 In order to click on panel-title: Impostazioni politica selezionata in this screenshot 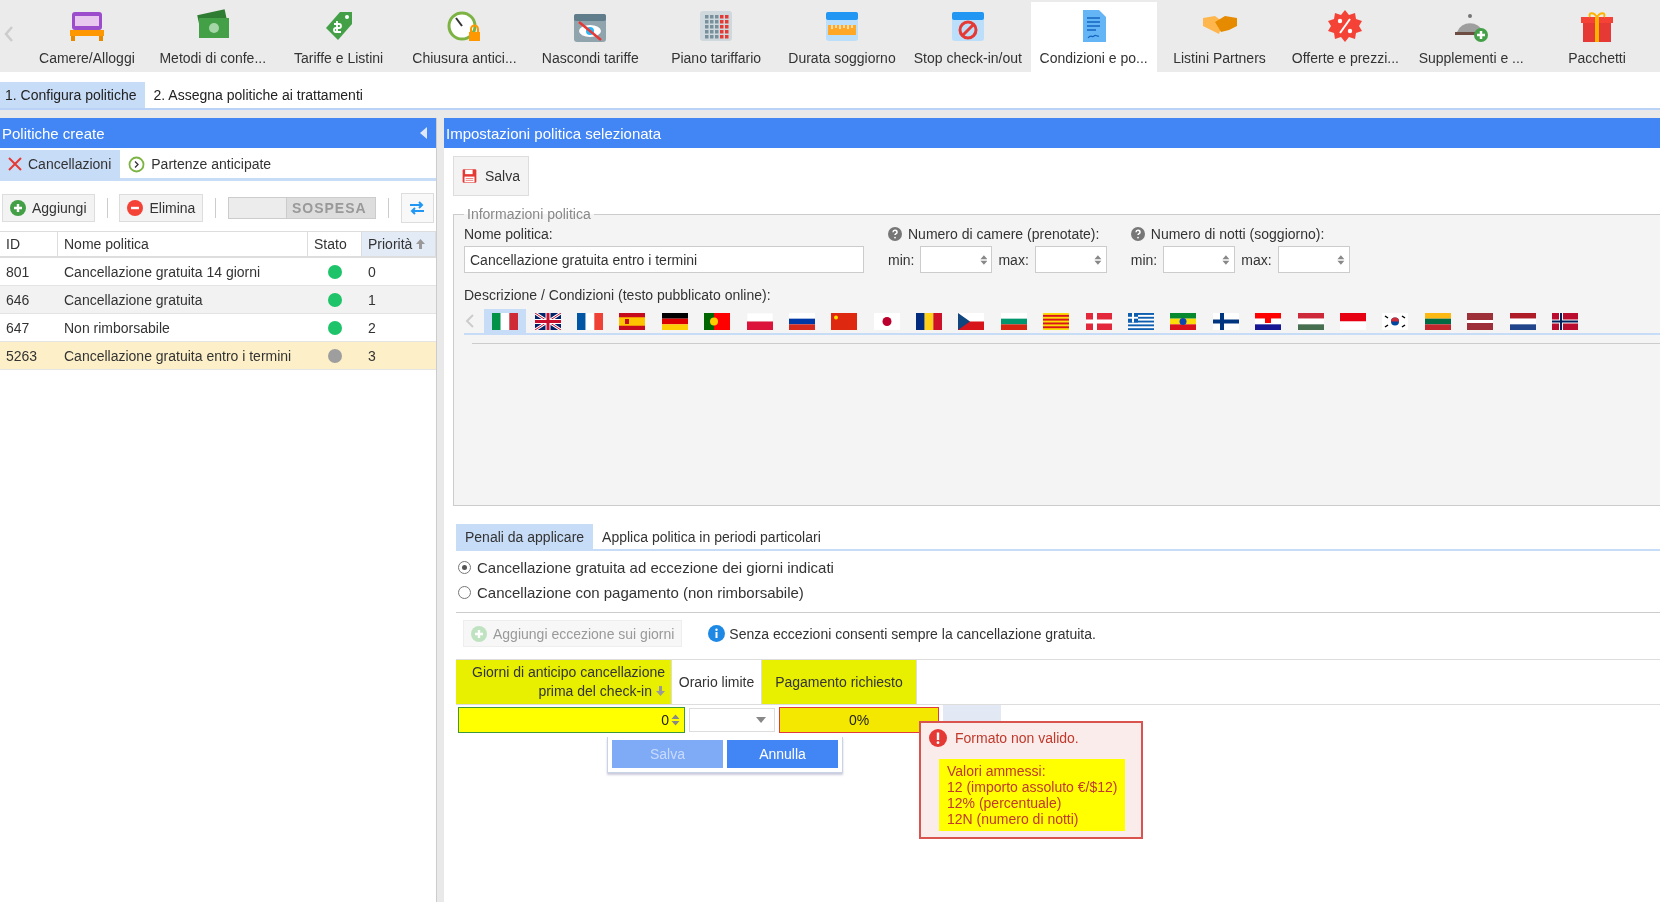, I will do `click(554, 133)`.